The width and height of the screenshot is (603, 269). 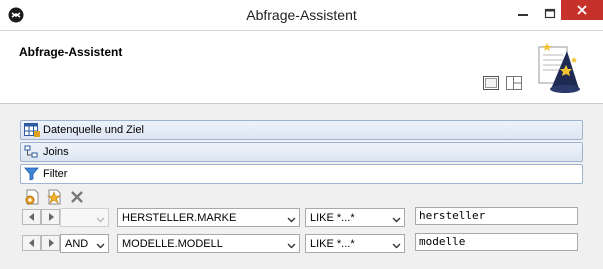 What do you see at coordinates (514, 84) in the screenshot?
I see `split-view-icon` at bounding box center [514, 84].